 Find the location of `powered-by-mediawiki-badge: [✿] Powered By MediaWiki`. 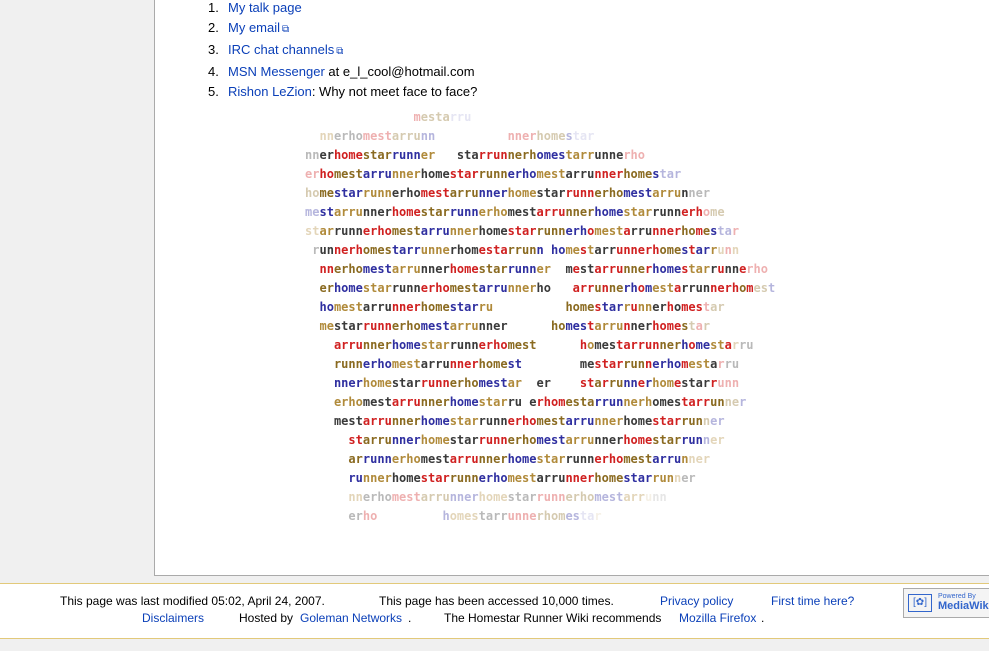

powered-by-mediawiki-badge: [✿] Powered By MediaWiki is located at coordinates (946, 603).